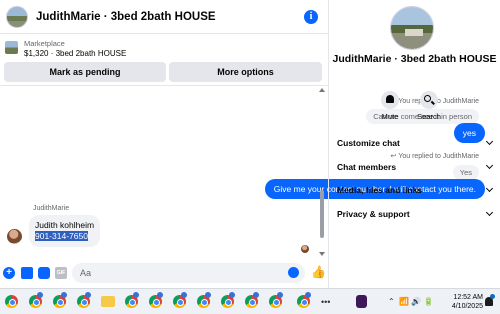  What do you see at coordinates (65, 225) in the screenshot?
I see `incoming-name: Judith kohlheim` at bounding box center [65, 225].